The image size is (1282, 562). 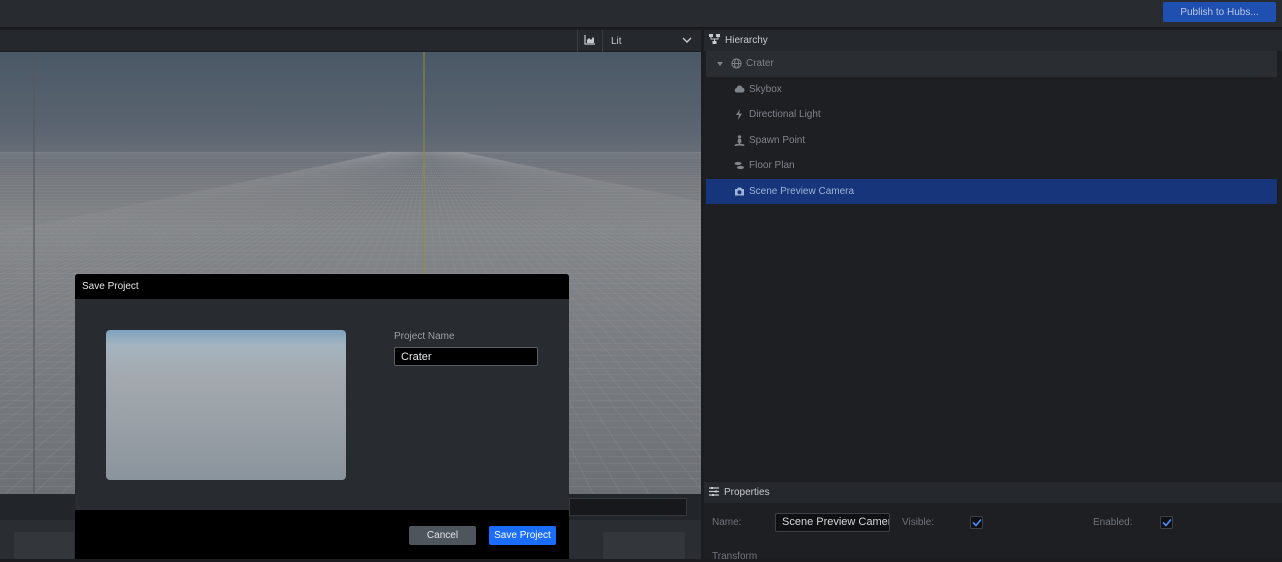 I want to click on tree-node-spawn-point: Spawn Point, so click(x=991, y=141).